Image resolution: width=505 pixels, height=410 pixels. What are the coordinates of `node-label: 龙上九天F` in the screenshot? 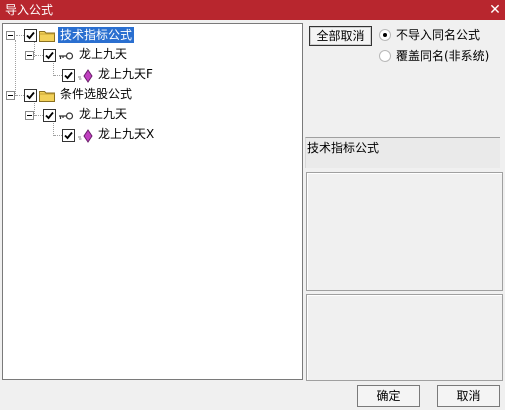 It's located at (125, 74).